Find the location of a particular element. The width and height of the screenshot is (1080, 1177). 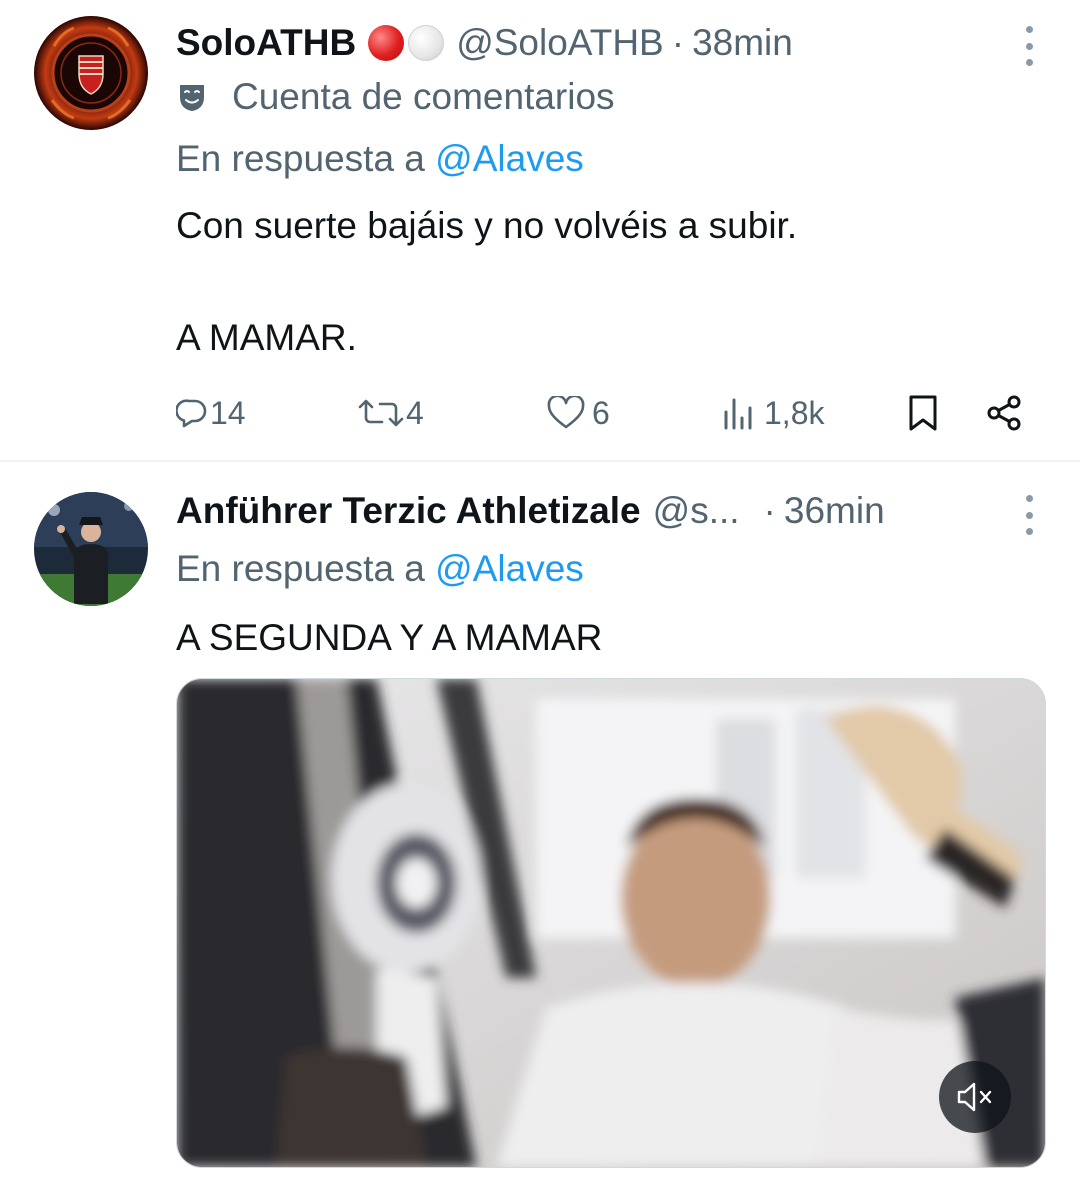

analytics-icon is located at coordinates (738, 414).